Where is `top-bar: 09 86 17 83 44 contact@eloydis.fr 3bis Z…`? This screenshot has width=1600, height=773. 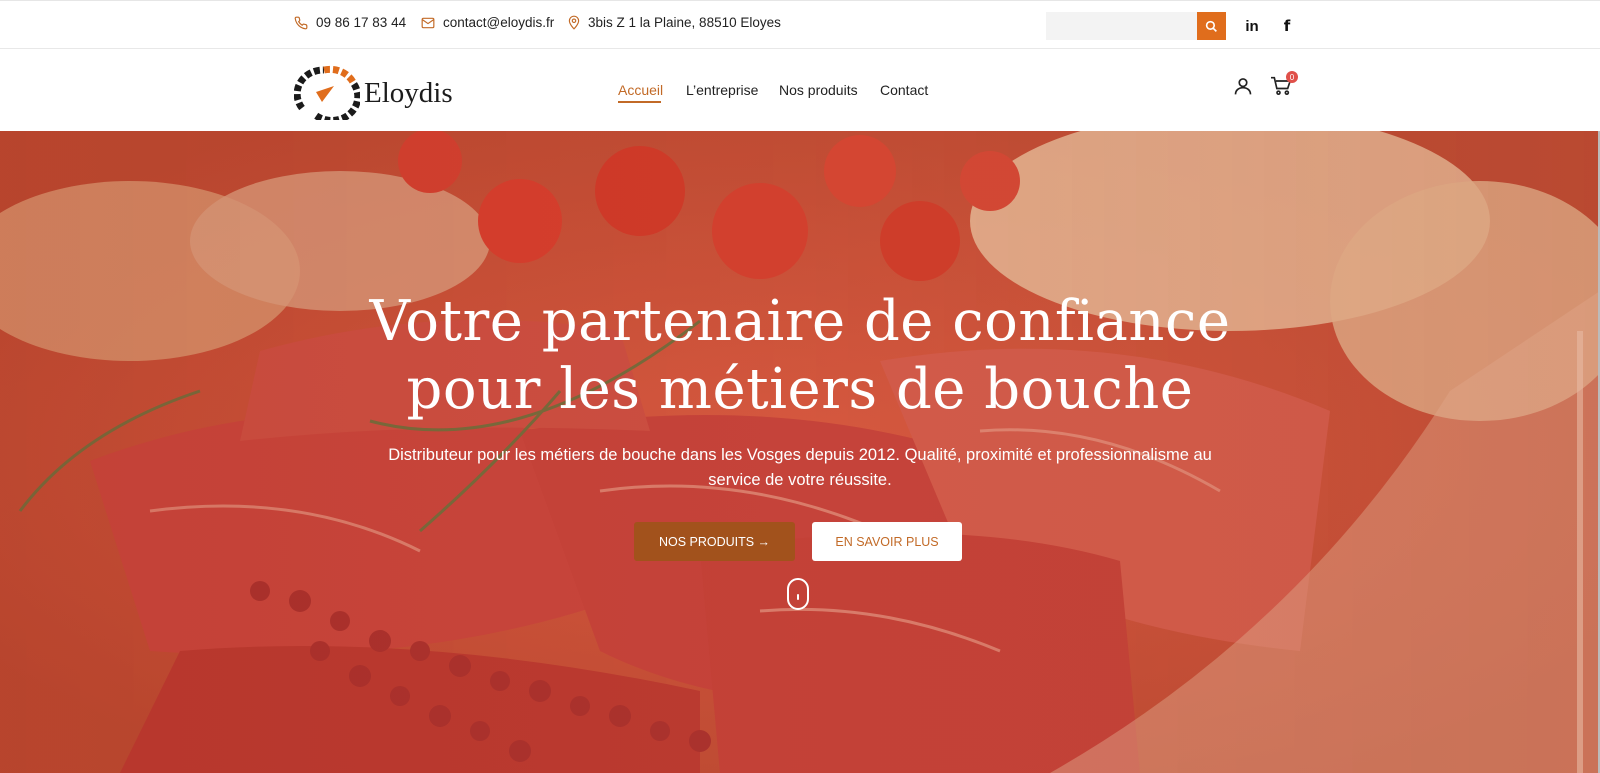 top-bar: 09 86 17 83 44 contact@eloydis.fr 3bis Z… is located at coordinates (800, 24).